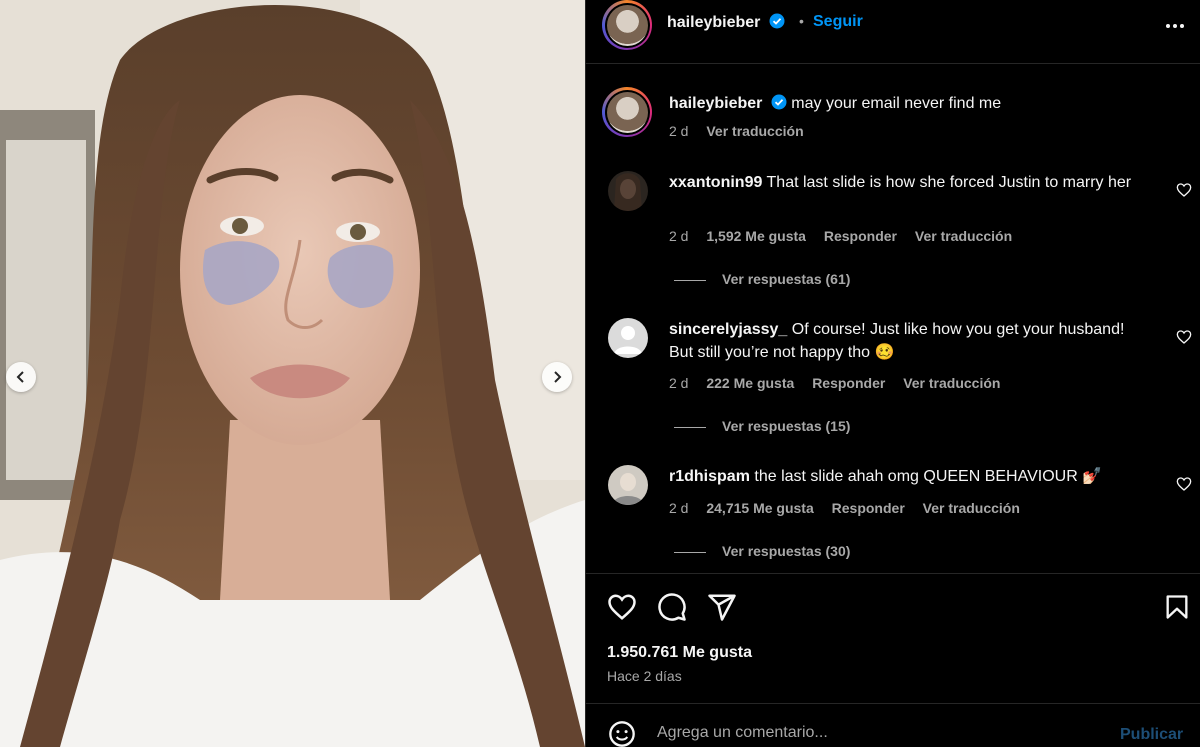 The image size is (1200, 747). I want to click on view-replies-button: Ver respuestas (15), so click(762, 426).